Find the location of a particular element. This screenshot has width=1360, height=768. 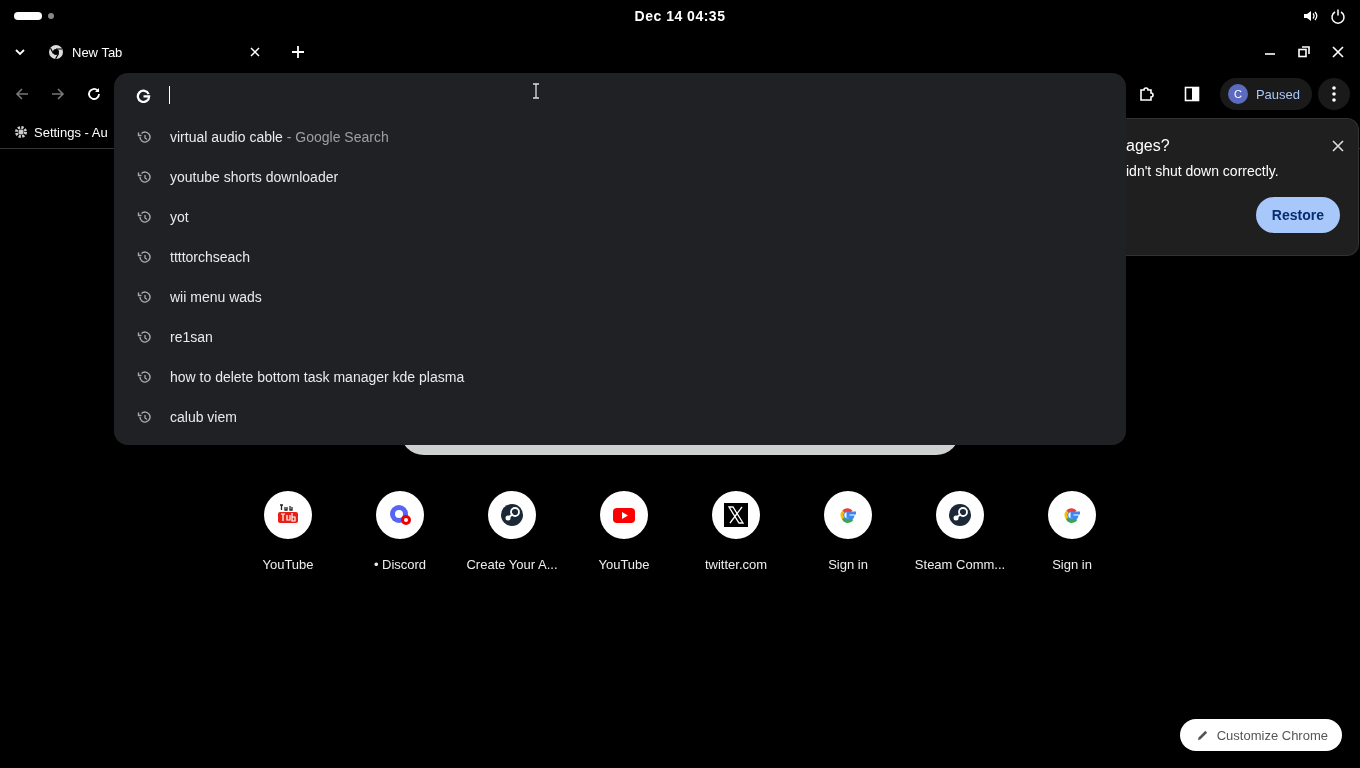

clock: Dec 14 04:35 is located at coordinates (680, 16).